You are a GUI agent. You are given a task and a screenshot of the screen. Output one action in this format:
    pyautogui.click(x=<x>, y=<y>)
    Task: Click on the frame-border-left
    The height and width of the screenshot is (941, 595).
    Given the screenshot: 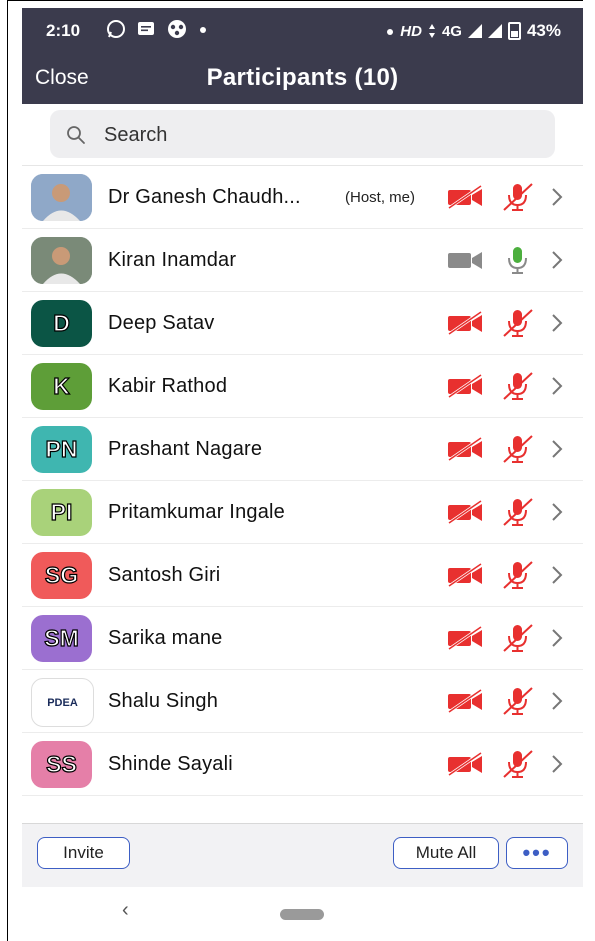 What is the action you would take?
    pyautogui.click(x=7, y=470)
    